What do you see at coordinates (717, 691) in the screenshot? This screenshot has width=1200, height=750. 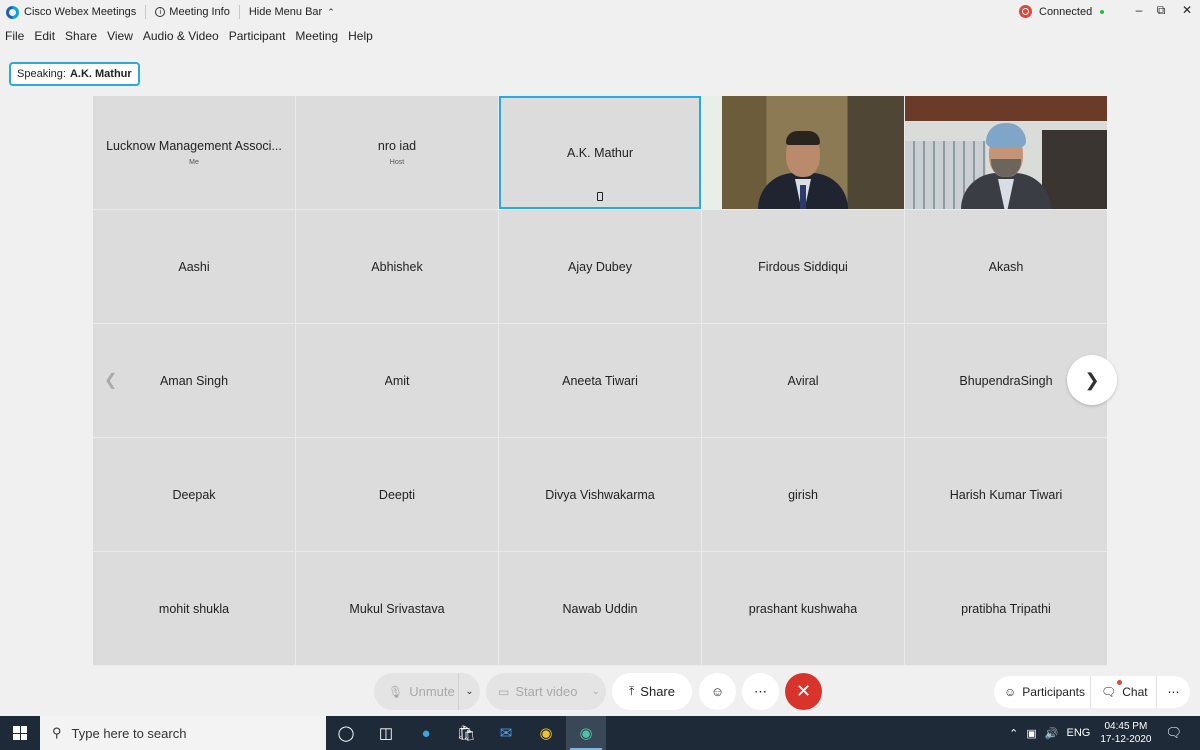 I see `reactions-button: ☺` at bounding box center [717, 691].